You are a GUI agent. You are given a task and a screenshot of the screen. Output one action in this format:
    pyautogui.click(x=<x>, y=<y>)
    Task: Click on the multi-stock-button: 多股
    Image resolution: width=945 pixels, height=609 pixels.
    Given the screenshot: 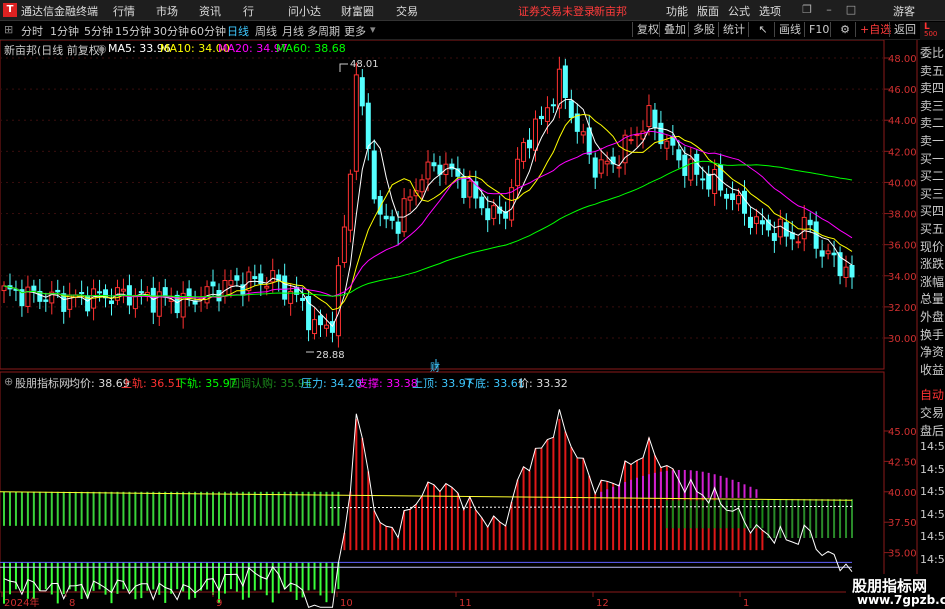 What is the action you would take?
    pyautogui.click(x=703, y=29)
    